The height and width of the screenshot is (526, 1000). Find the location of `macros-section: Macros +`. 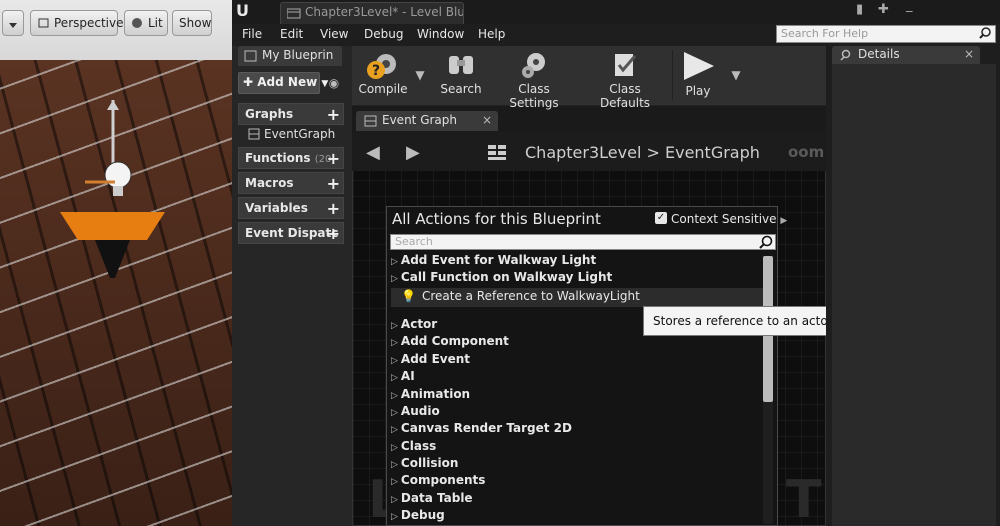

macros-section: Macros + is located at coordinates (291, 183).